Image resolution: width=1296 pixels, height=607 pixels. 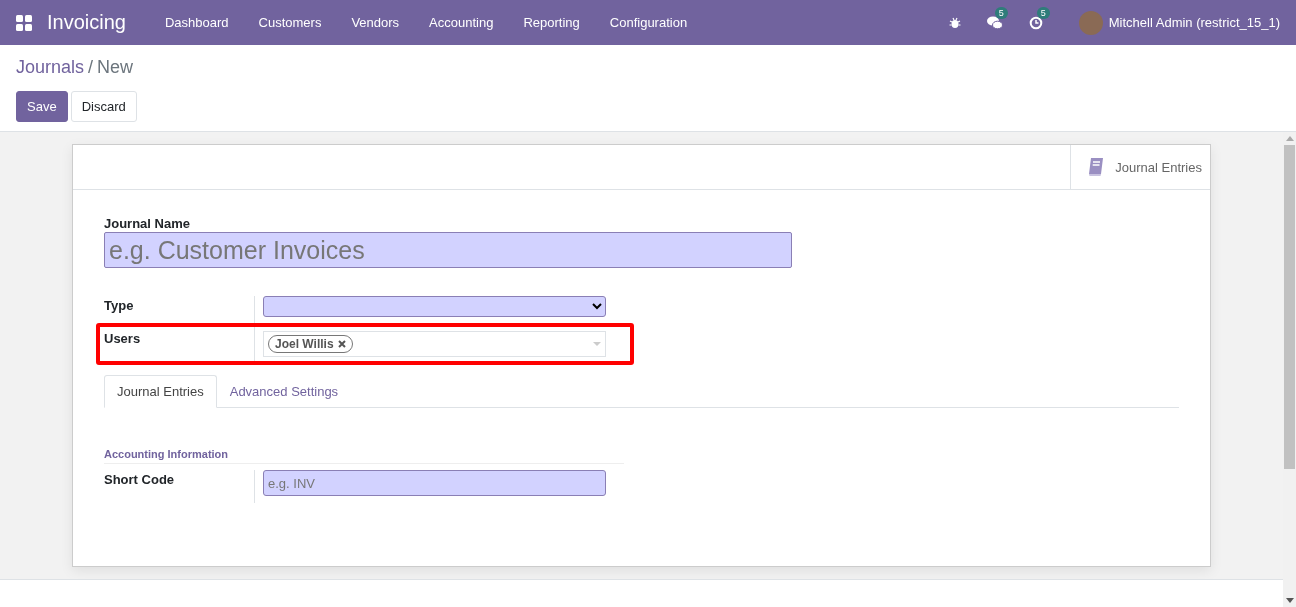 I want to click on chat-icon, so click(x=994, y=22).